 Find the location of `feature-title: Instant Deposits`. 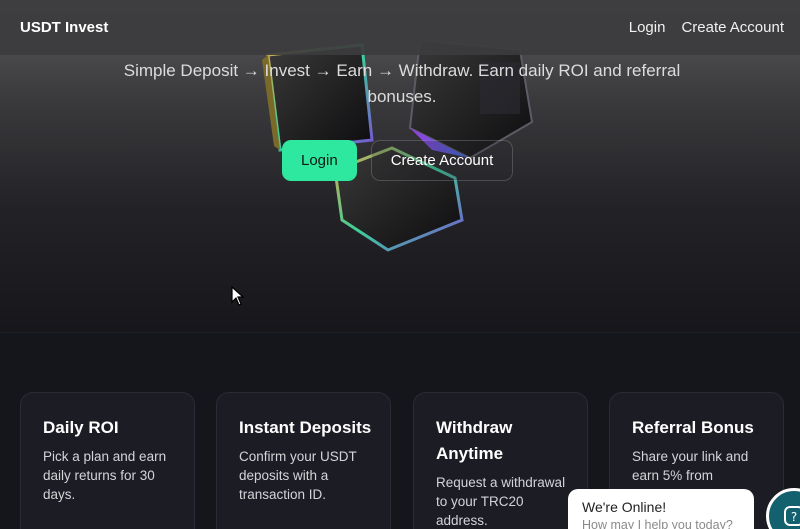

feature-title: Instant Deposits is located at coordinates (305, 427).